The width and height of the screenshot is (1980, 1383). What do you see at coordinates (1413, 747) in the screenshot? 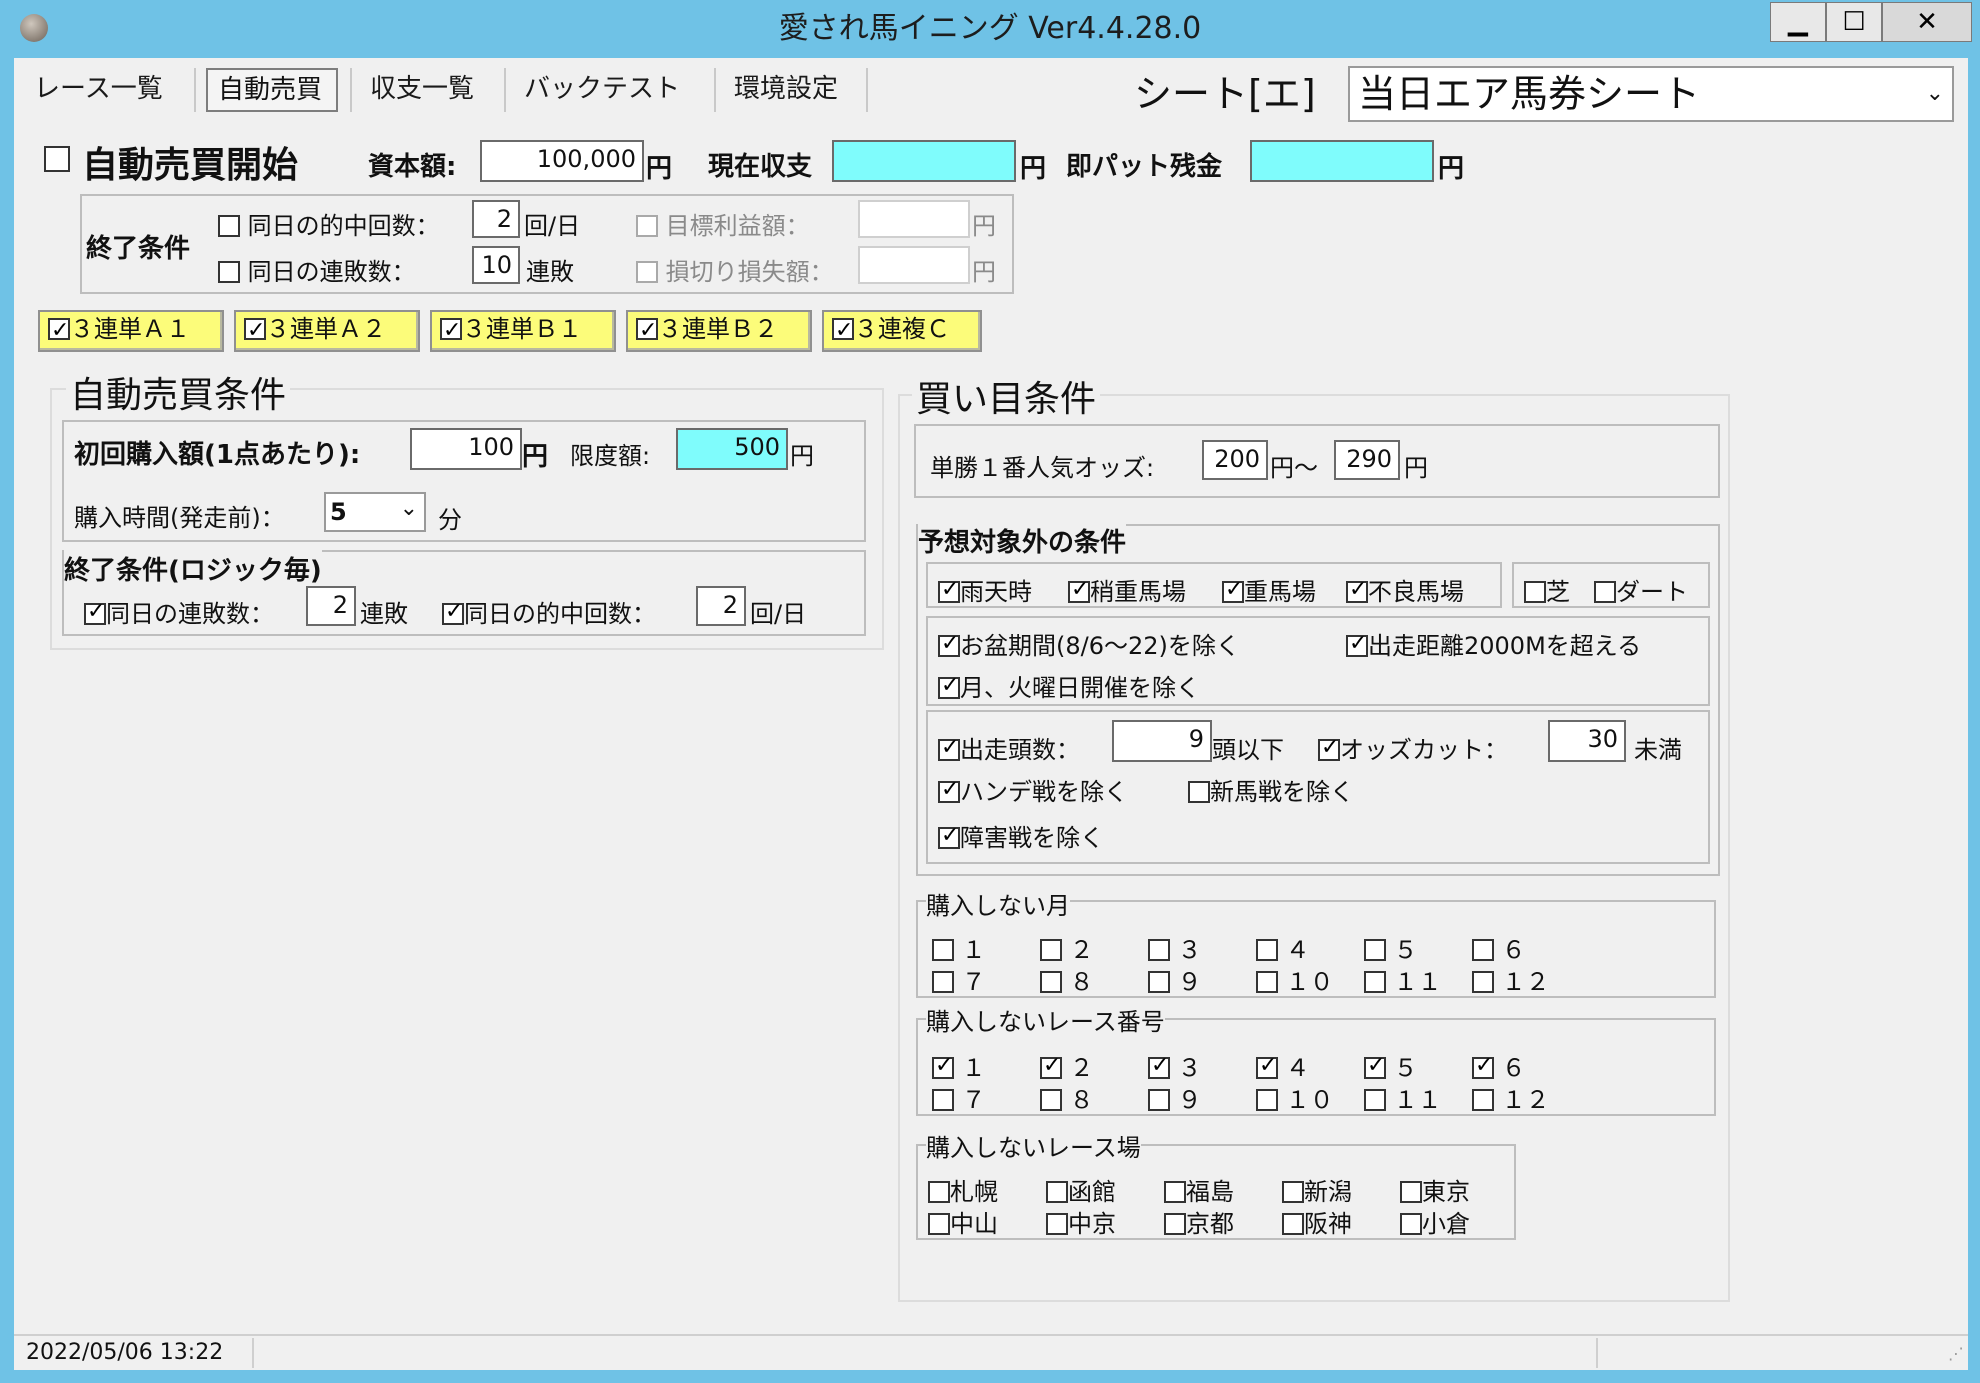
I see `odds-cut-checkbox: オッズカット：` at bounding box center [1413, 747].